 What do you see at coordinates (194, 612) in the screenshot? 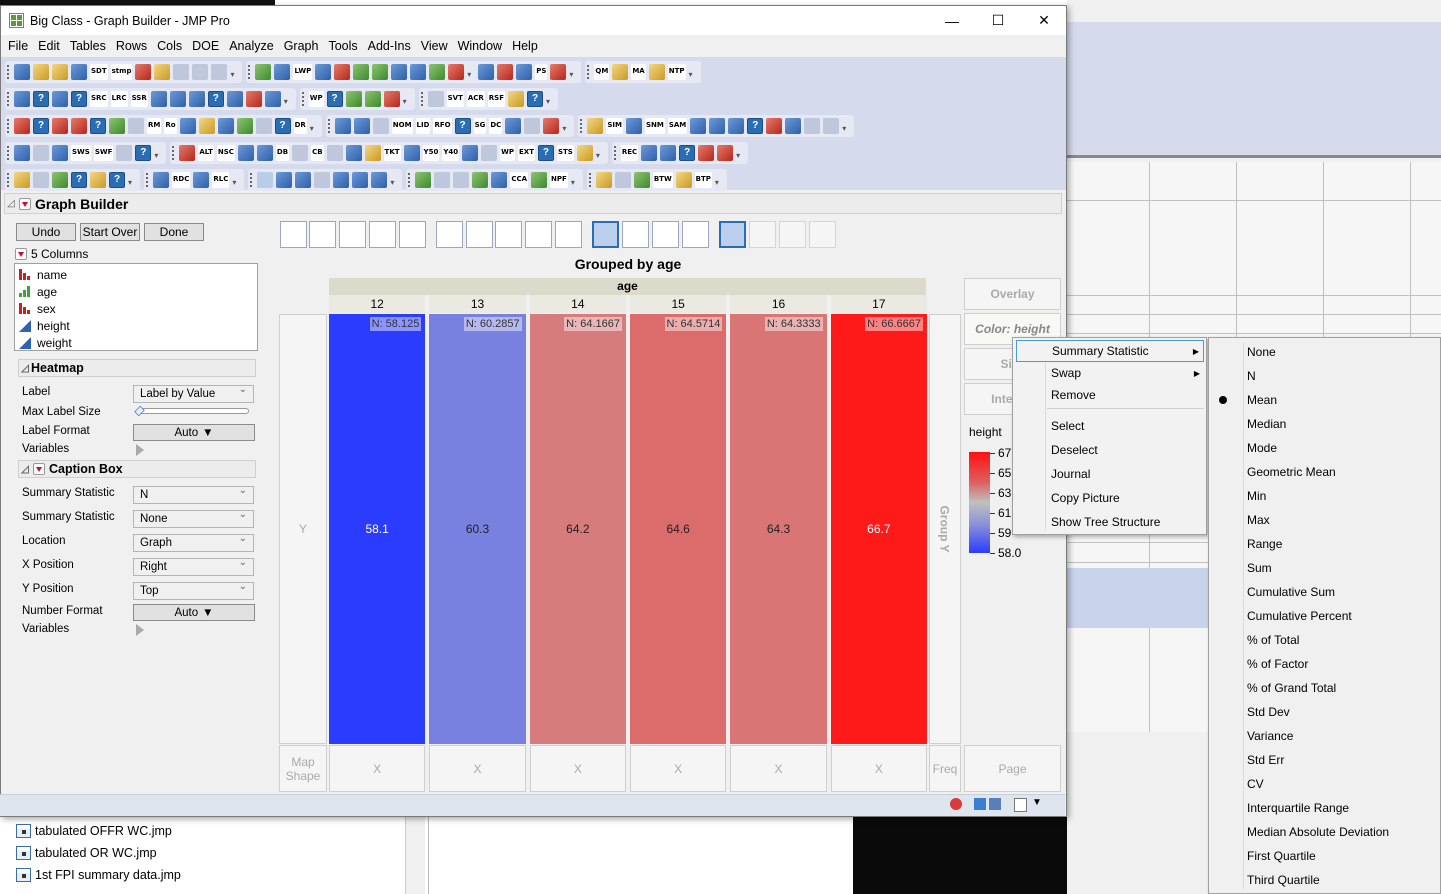
I see `number-format-button: Auto ▼` at bounding box center [194, 612].